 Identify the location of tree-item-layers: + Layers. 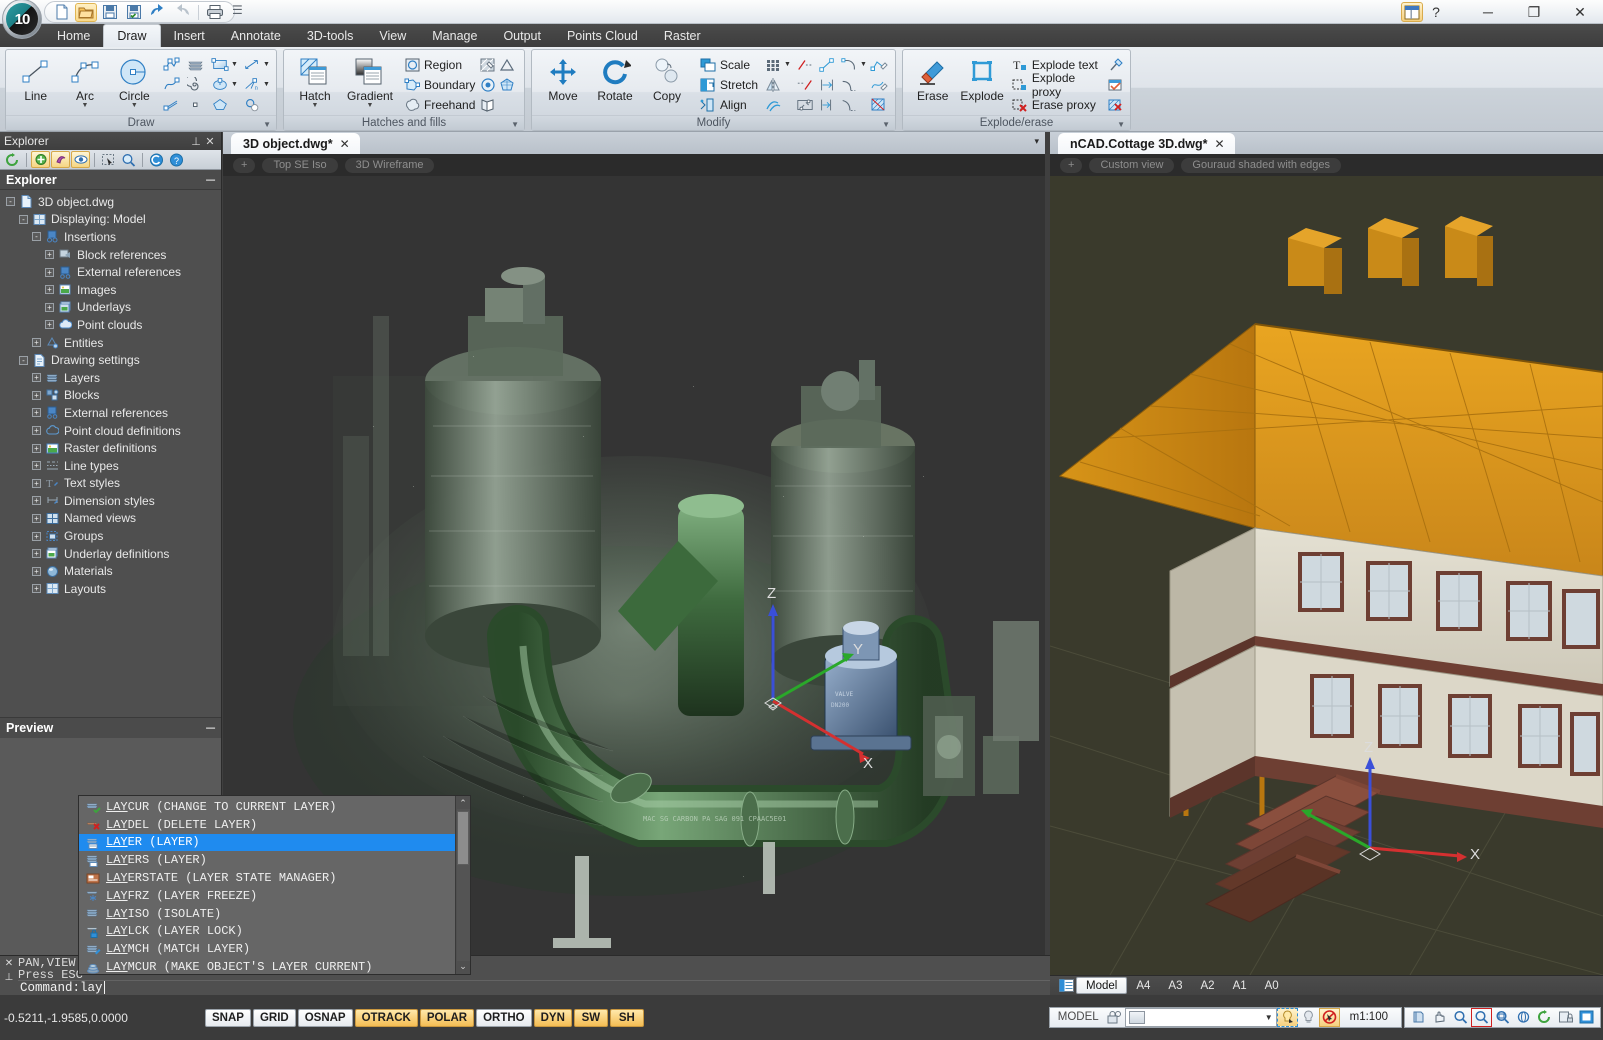
(110, 378).